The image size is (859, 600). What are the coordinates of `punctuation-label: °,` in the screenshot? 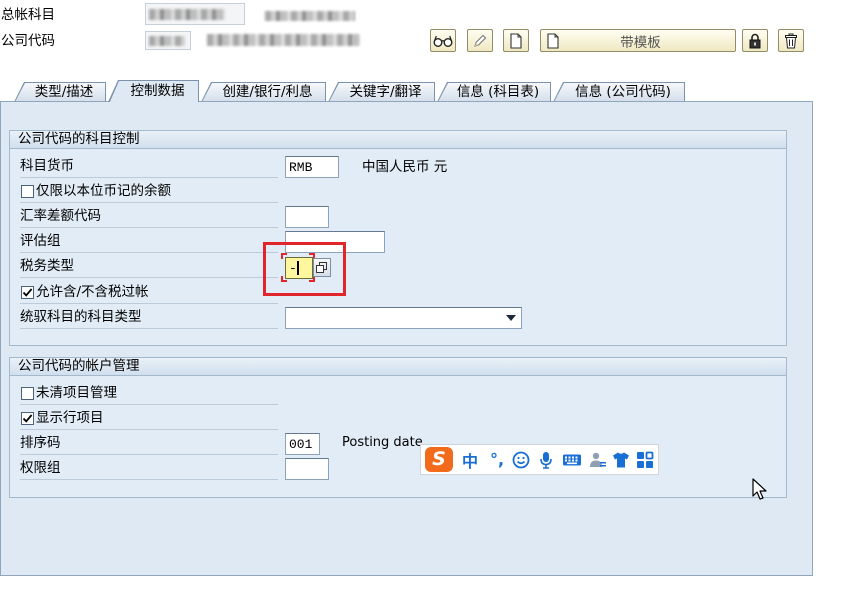 It's located at (497, 459).